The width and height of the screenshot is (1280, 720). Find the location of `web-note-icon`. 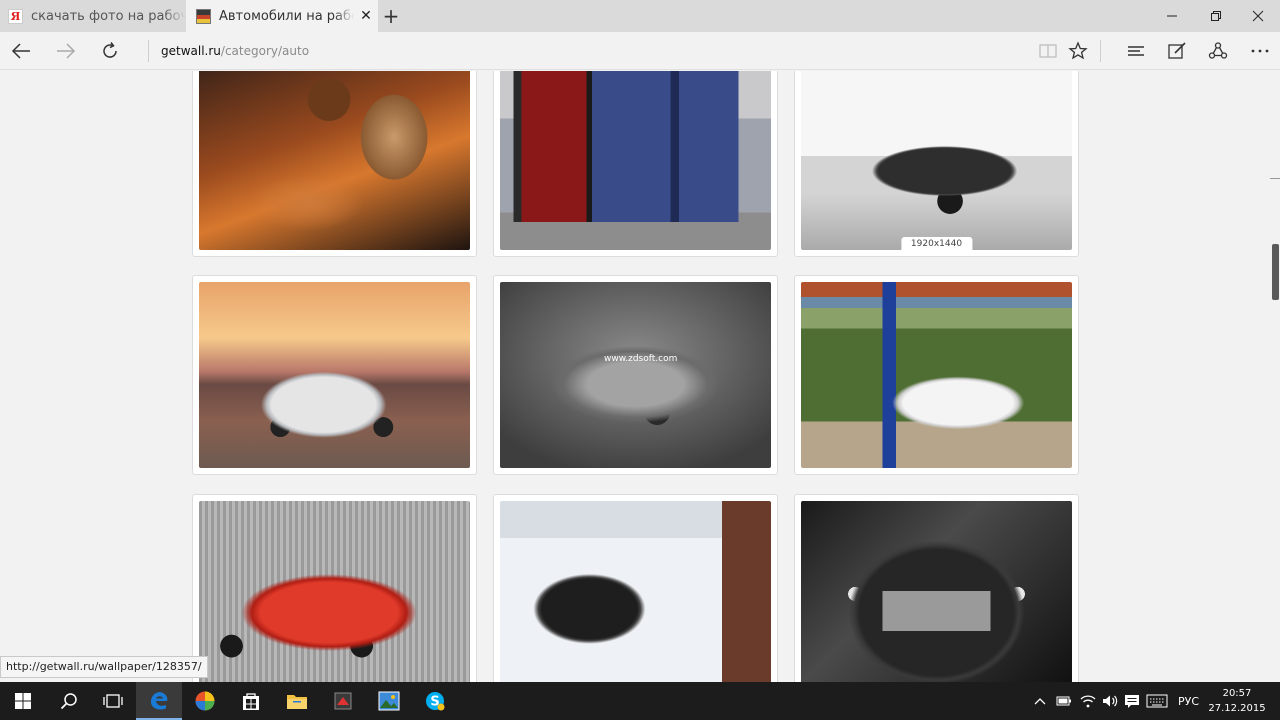

web-note-icon is located at coordinates (1177, 50).